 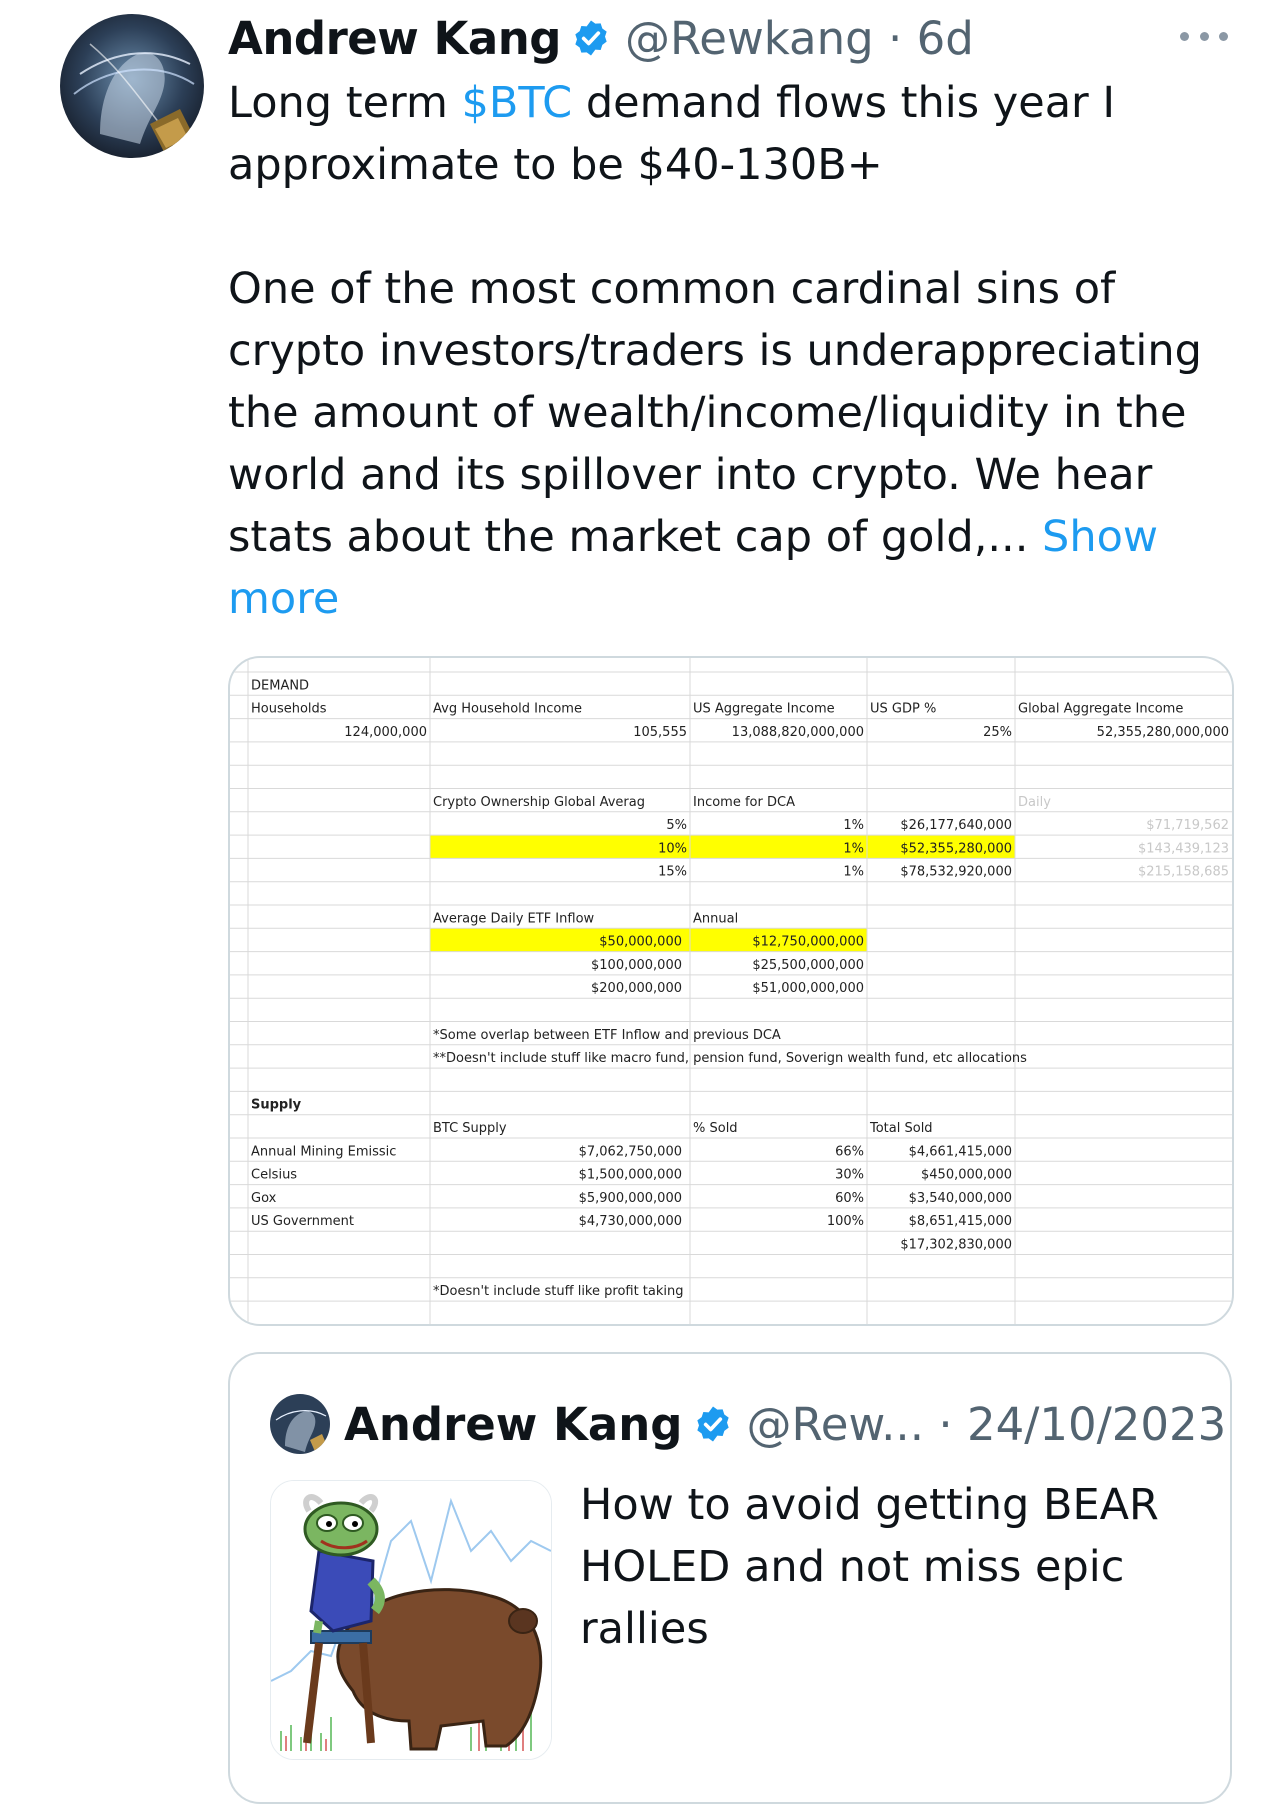 I want to click on sheet-value: $4,730,000,000, so click(x=630, y=1221).